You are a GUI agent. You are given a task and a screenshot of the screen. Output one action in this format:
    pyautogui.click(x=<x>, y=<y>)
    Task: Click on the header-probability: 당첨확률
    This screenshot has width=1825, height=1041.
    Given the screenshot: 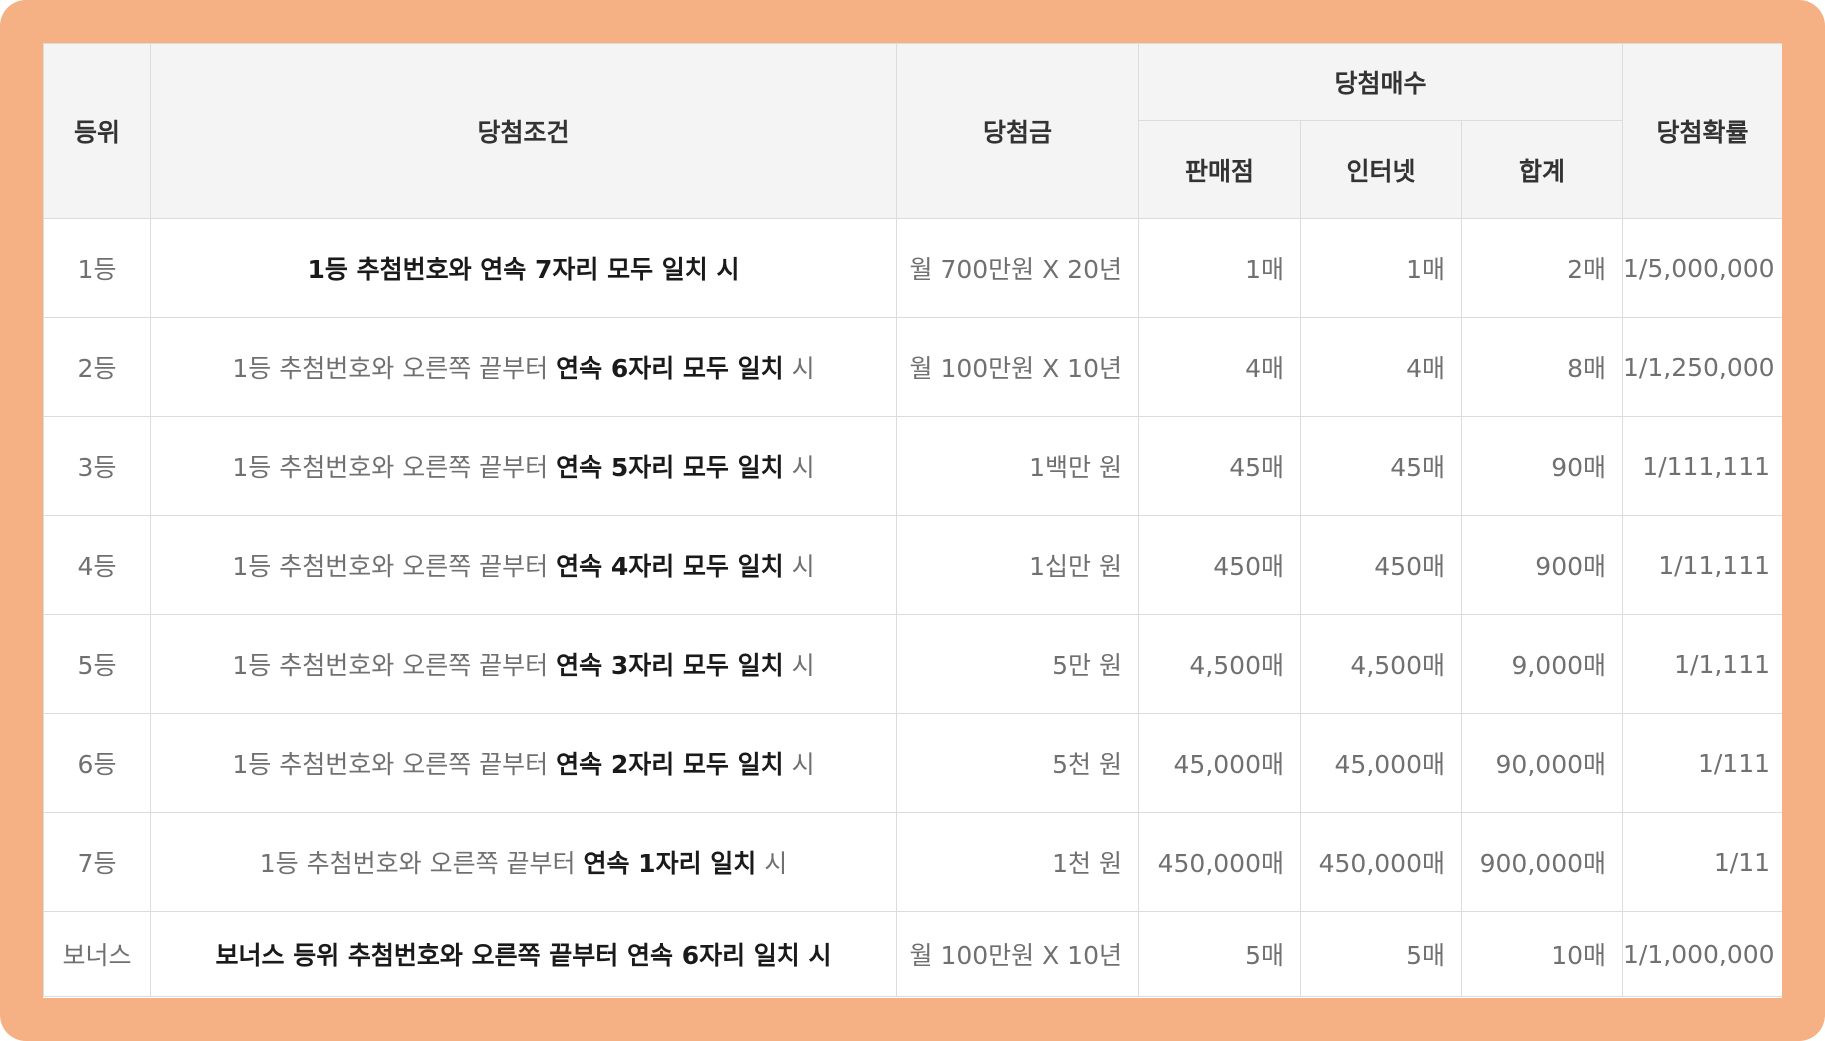 What is the action you would take?
    pyautogui.click(x=1702, y=131)
    